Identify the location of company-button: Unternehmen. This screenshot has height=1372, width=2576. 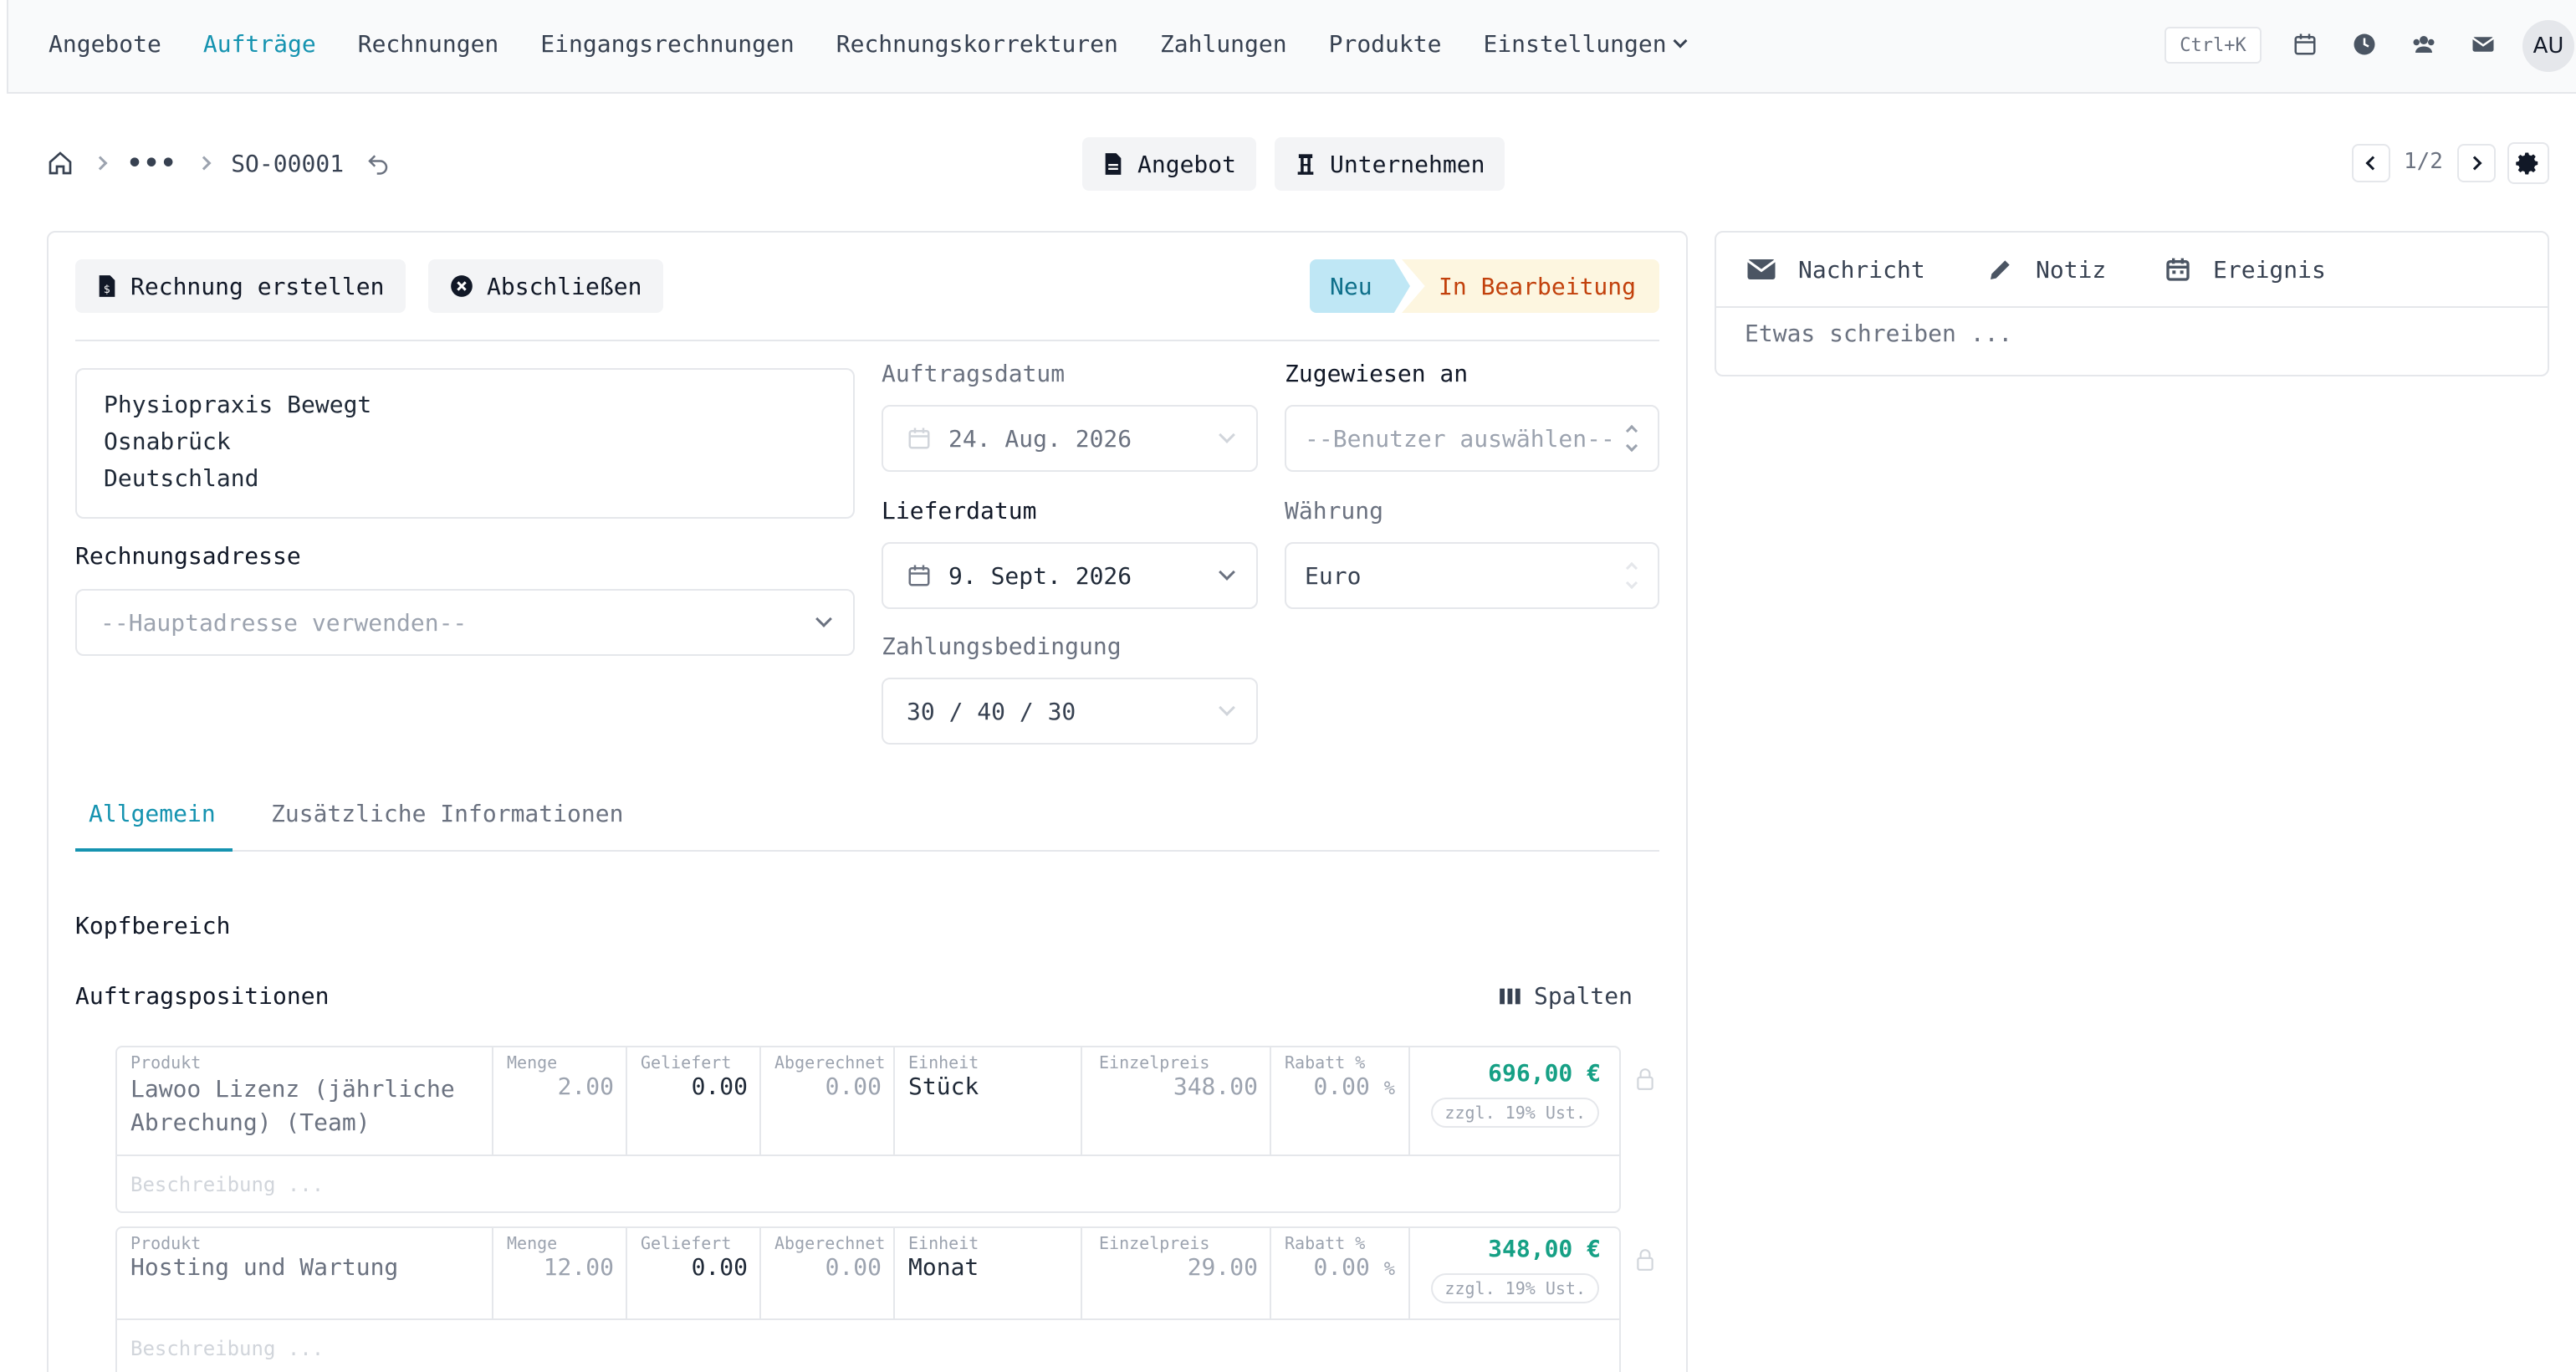
(1390, 164).